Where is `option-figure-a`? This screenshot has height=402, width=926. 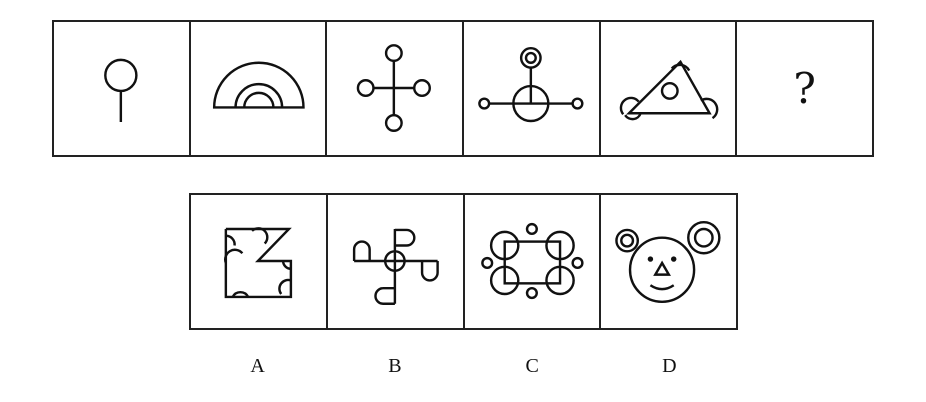 option-figure-a is located at coordinates (259, 261).